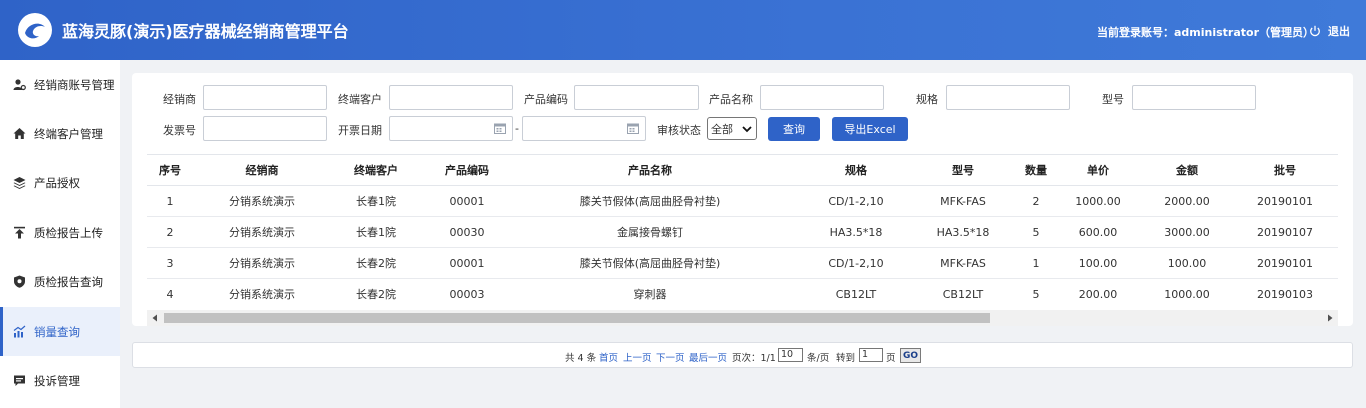 The width and height of the screenshot is (1366, 408). I want to click on invoice-date-end, so click(584, 128).